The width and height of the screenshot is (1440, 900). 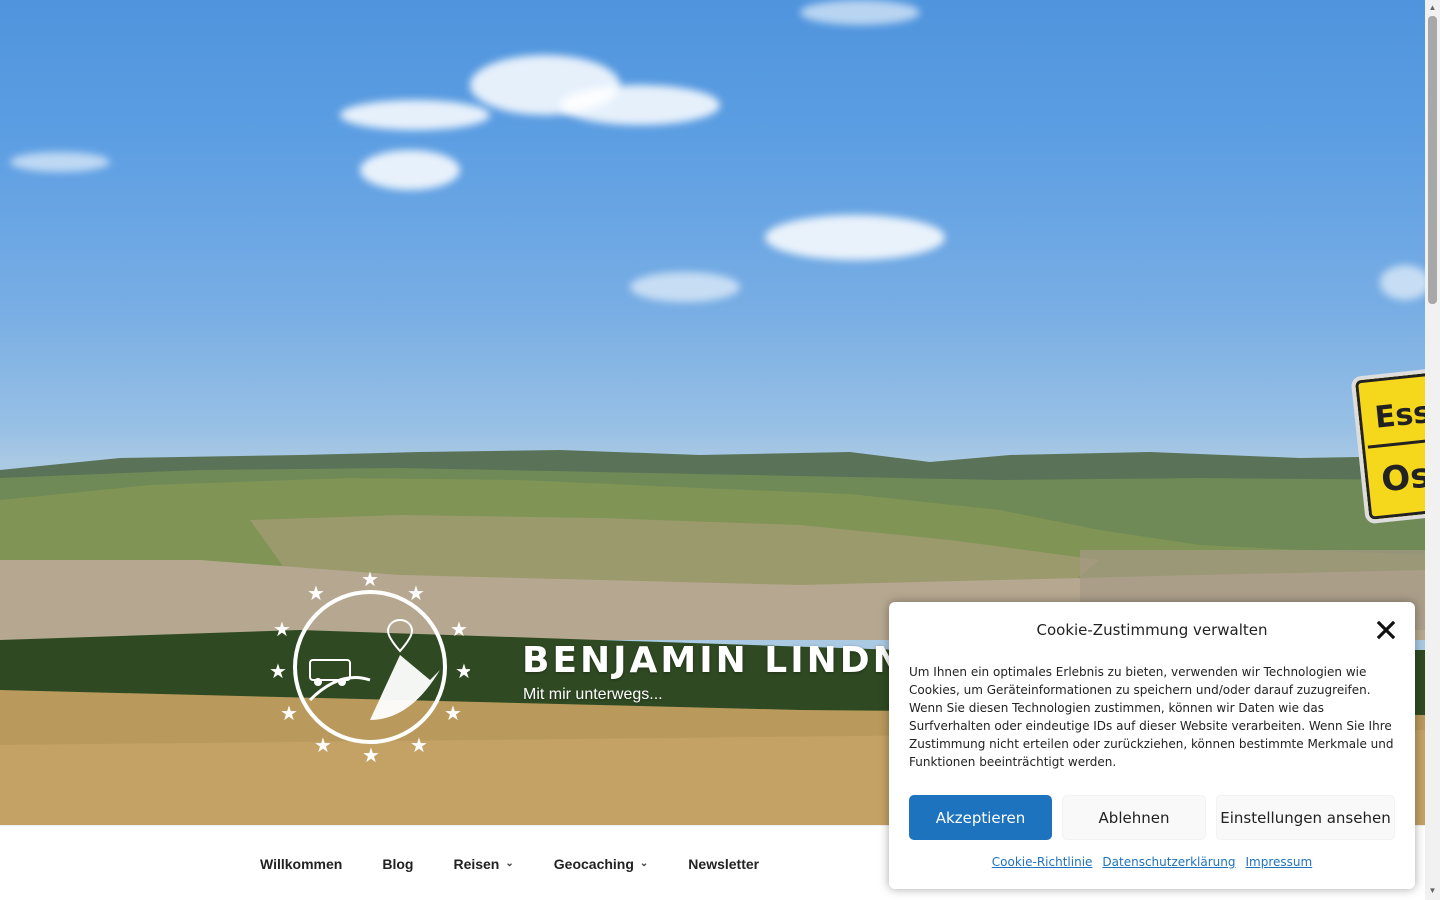 I want to click on site-title: BENJAMIN LINDNI, so click(x=722, y=660).